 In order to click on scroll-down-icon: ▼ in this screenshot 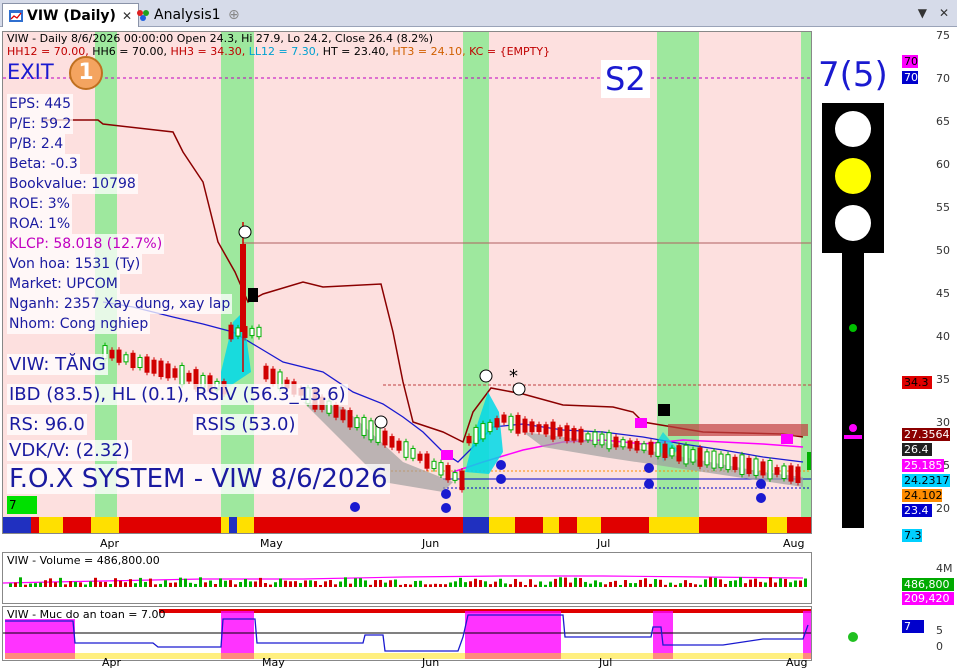, I will do `click(922, 13)`.